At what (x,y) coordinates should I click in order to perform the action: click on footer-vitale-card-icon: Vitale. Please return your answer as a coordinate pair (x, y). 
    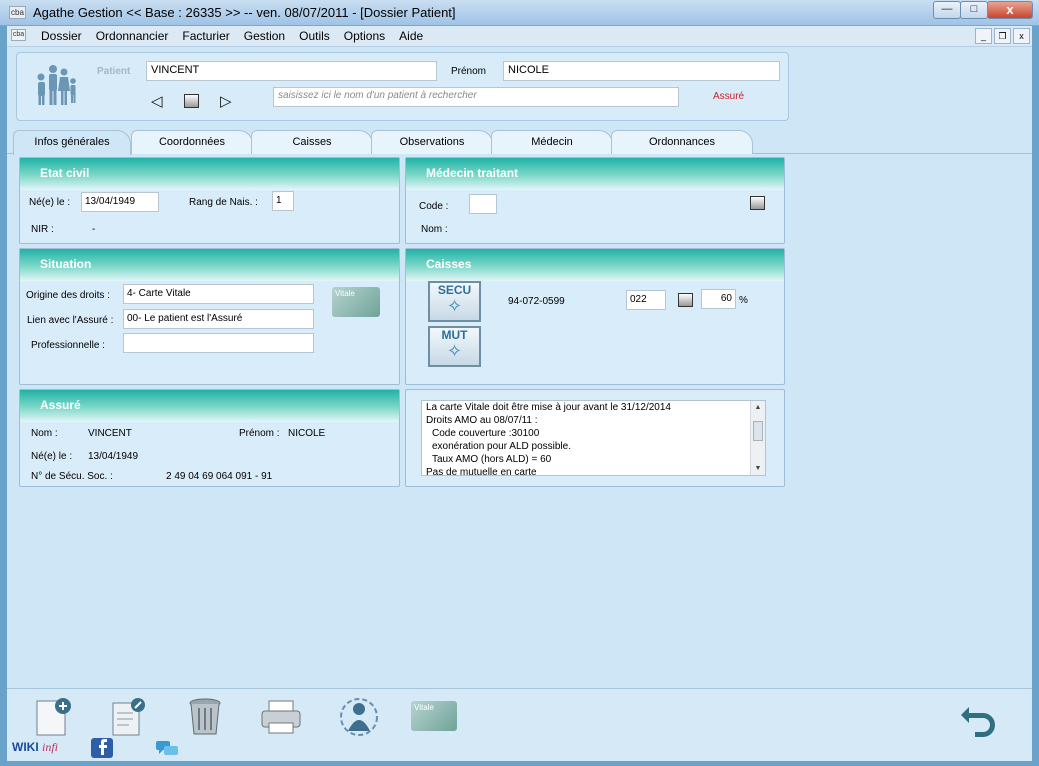
    Looking at the image, I should click on (434, 716).